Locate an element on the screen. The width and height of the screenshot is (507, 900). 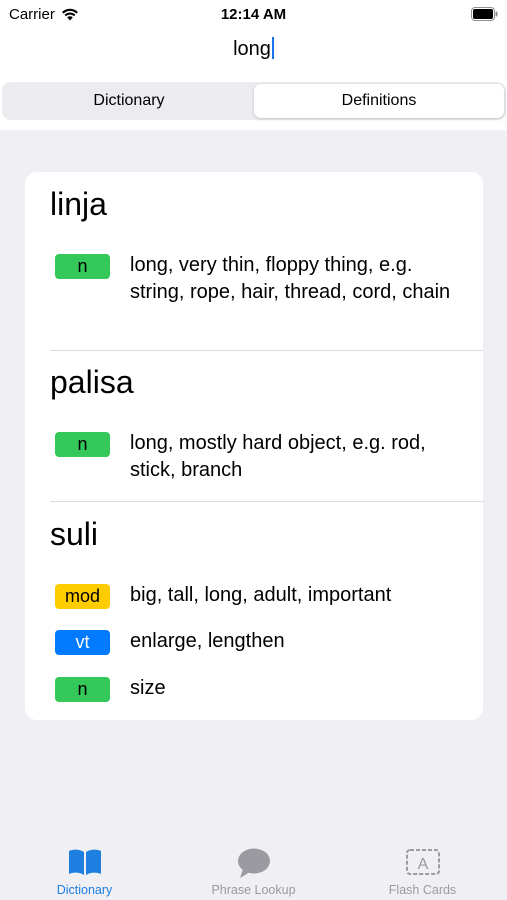
definition-text: big, tall, long, adult, important is located at coordinates (261, 595).